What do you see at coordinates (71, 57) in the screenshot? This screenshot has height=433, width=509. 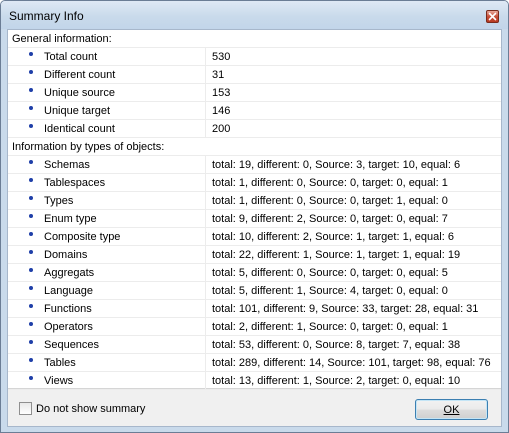 I see `row-label: Total count` at bounding box center [71, 57].